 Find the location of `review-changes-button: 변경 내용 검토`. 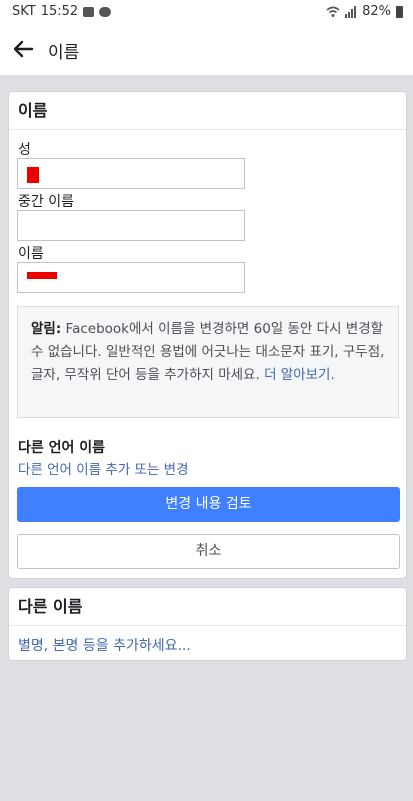

review-changes-button: 변경 내용 검토 is located at coordinates (208, 504).